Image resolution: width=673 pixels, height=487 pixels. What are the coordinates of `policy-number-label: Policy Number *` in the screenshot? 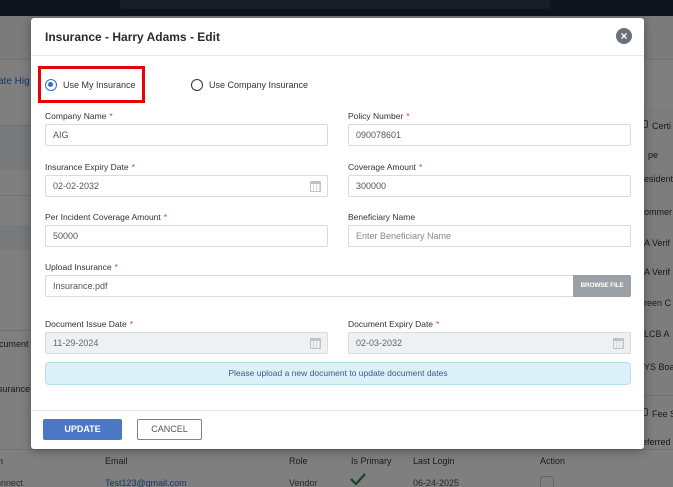 It's located at (379, 116).